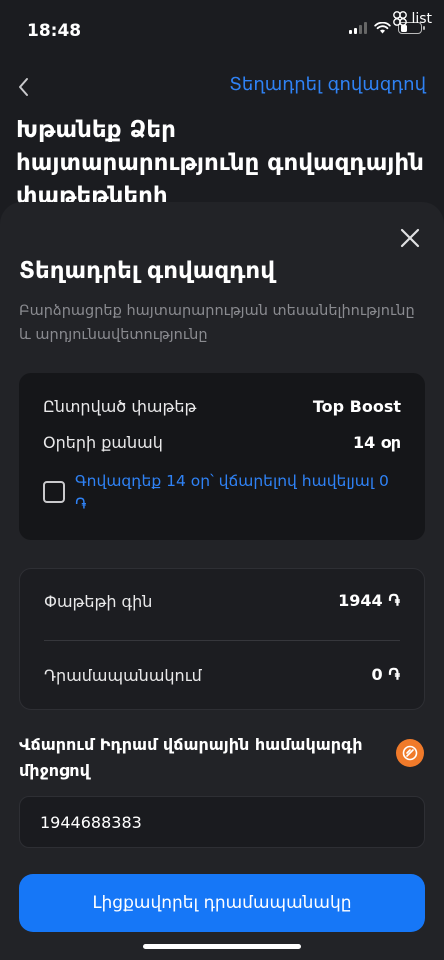 The width and height of the screenshot is (444, 960). I want to click on idram-account-field, so click(222, 822).